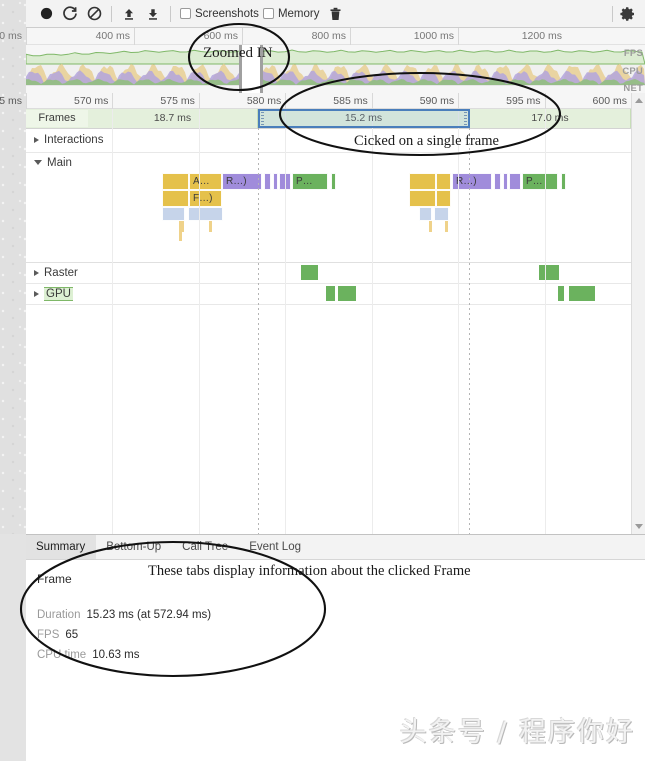 The image size is (645, 761). What do you see at coordinates (219, 14) in the screenshot?
I see `screenshots-checkbox: Screenshots` at bounding box center [219, 14].